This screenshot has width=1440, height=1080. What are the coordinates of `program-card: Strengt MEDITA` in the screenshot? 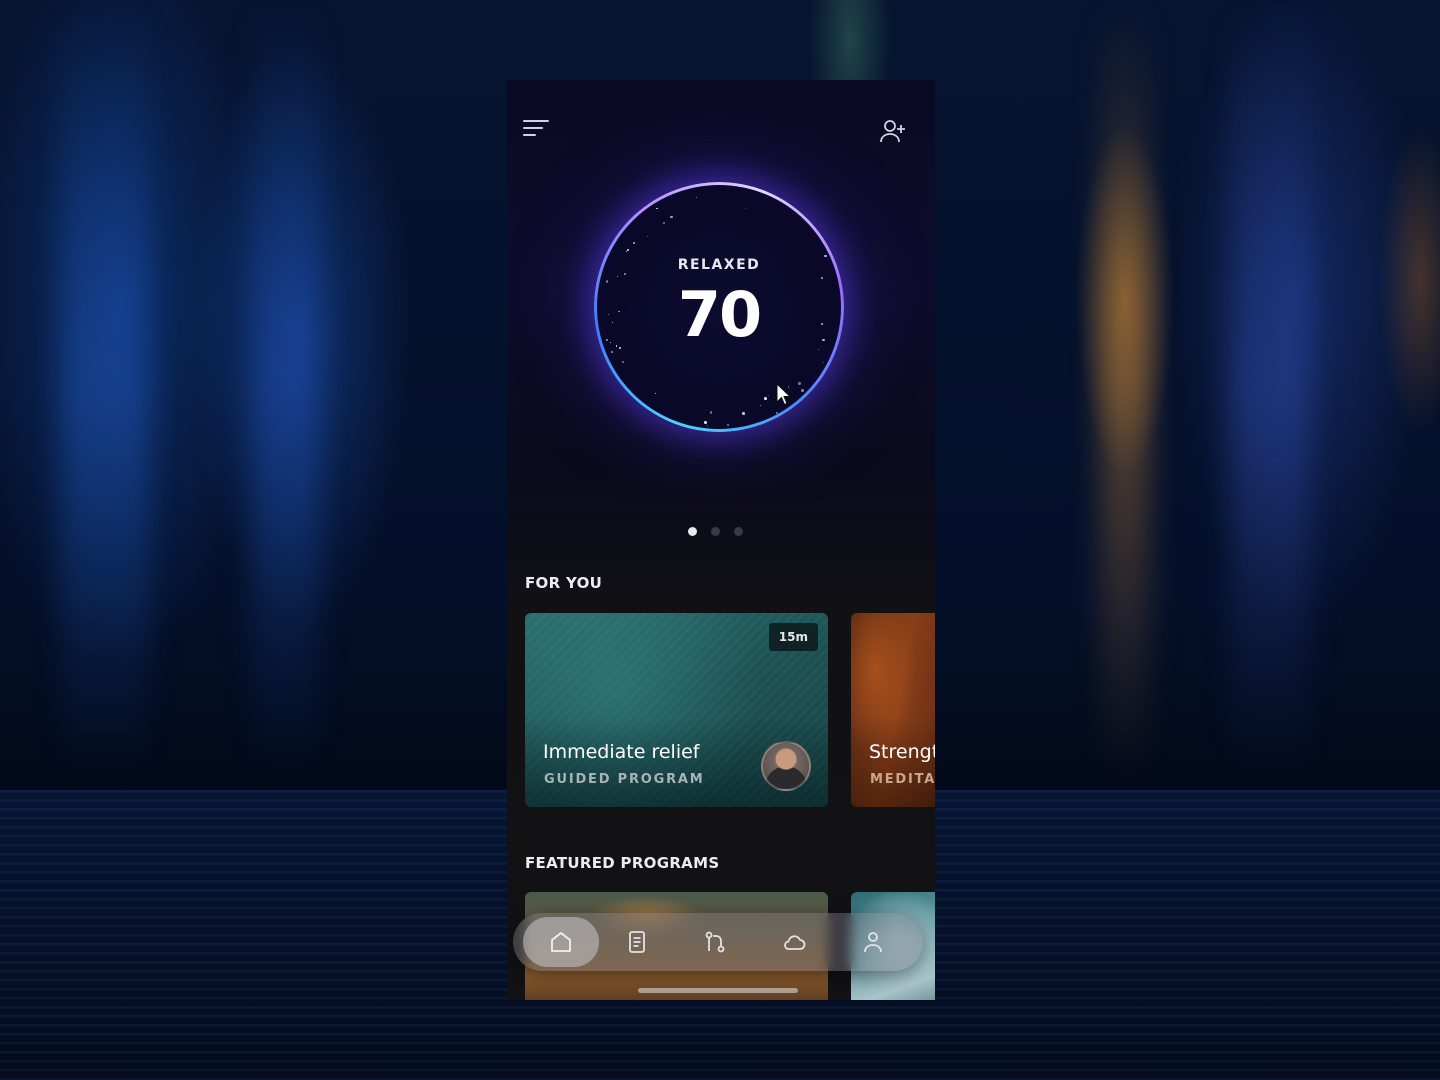 It's located at (893, 710).